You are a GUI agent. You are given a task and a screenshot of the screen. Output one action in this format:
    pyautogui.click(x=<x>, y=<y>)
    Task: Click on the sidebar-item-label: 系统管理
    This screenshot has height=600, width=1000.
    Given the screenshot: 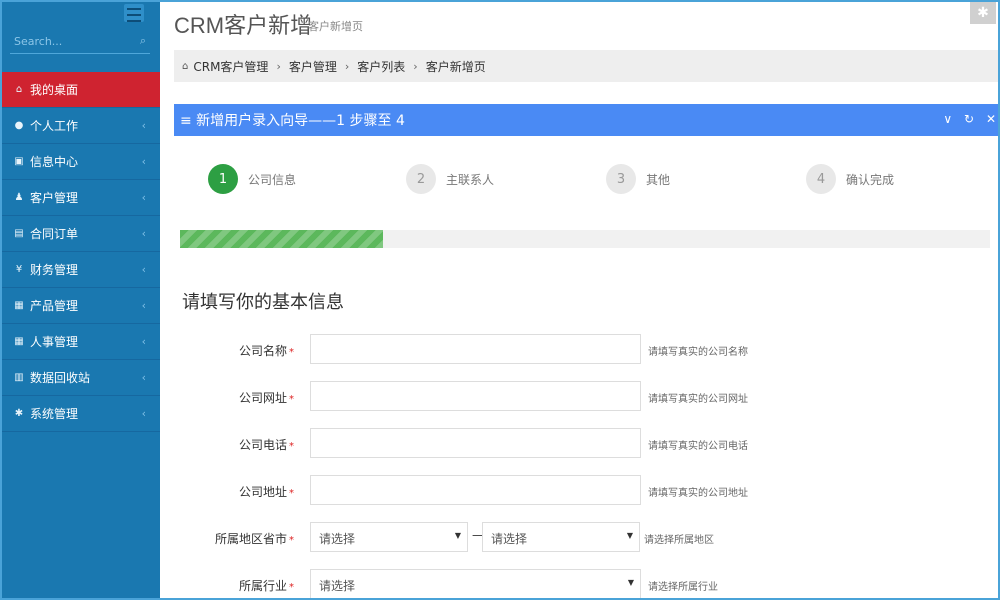 What is the action you would take?
    pyautogui.click(x=54, y=414)
    